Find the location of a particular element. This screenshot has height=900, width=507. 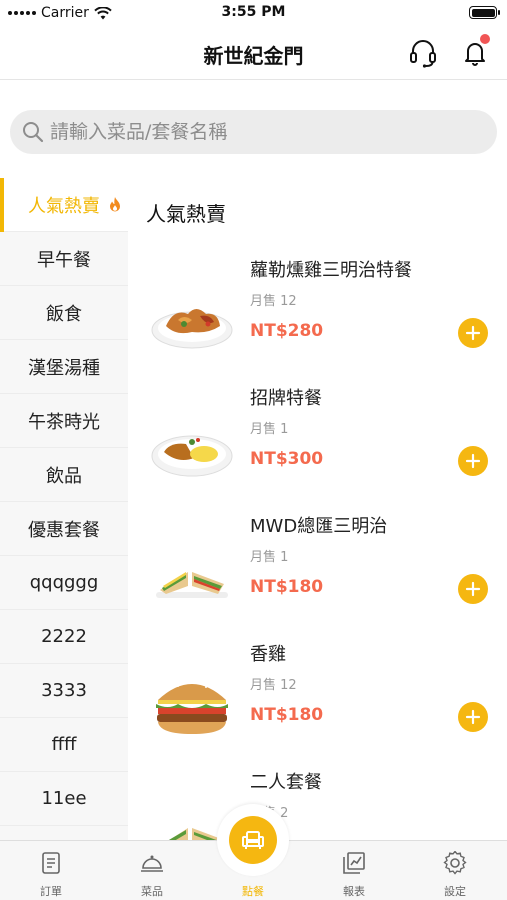

product-item: 香雞 月售 12 NT$180 is located at coordinates (317, 704).